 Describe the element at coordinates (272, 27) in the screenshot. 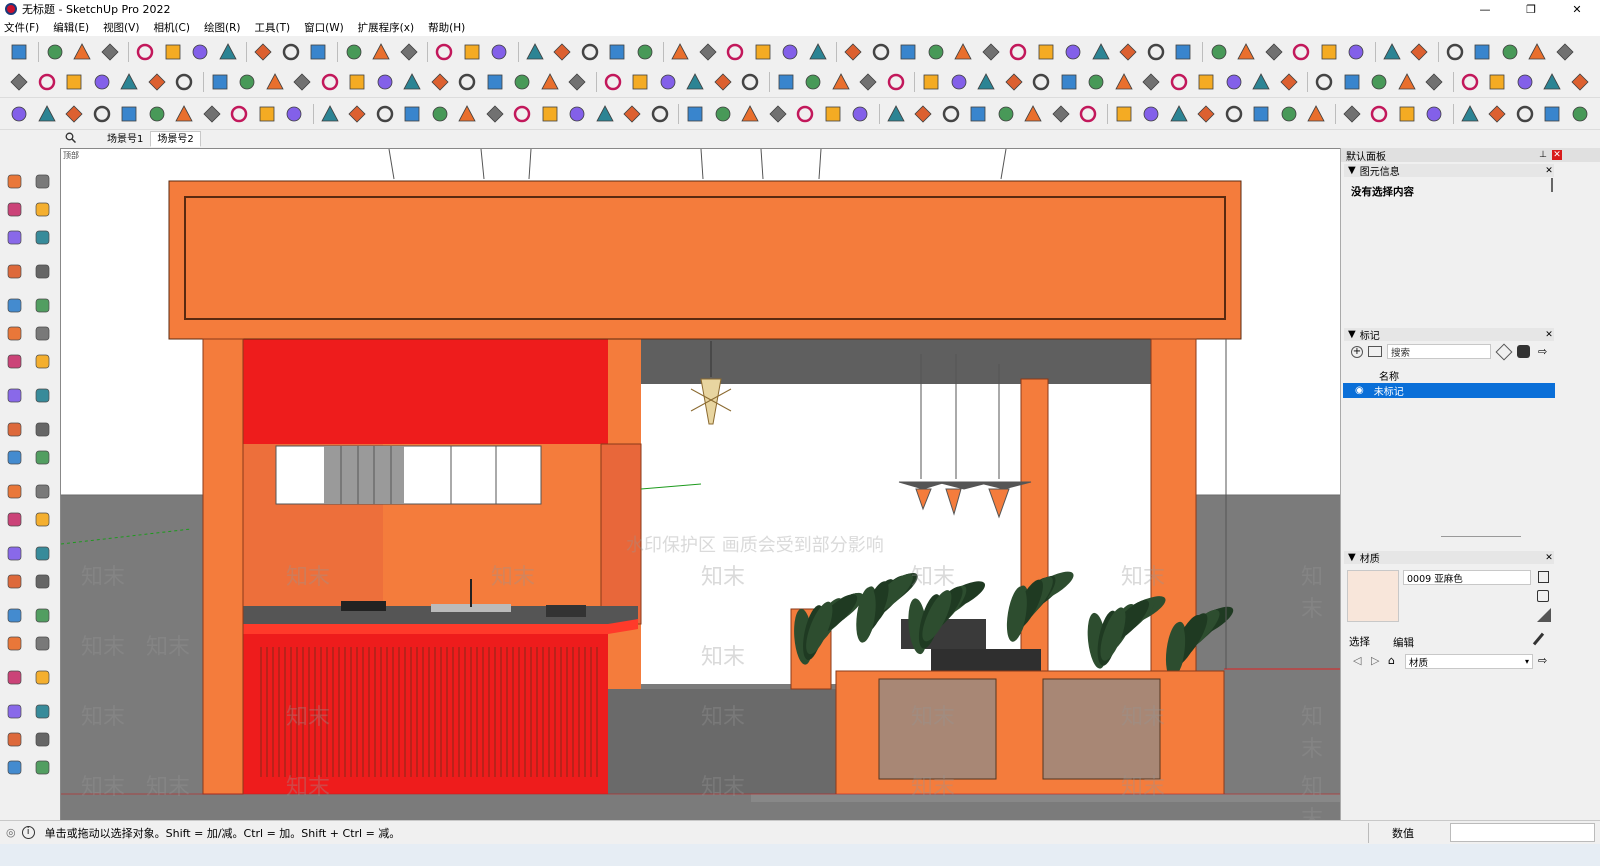

I see `menu-tools: 工具(T)` at that location.